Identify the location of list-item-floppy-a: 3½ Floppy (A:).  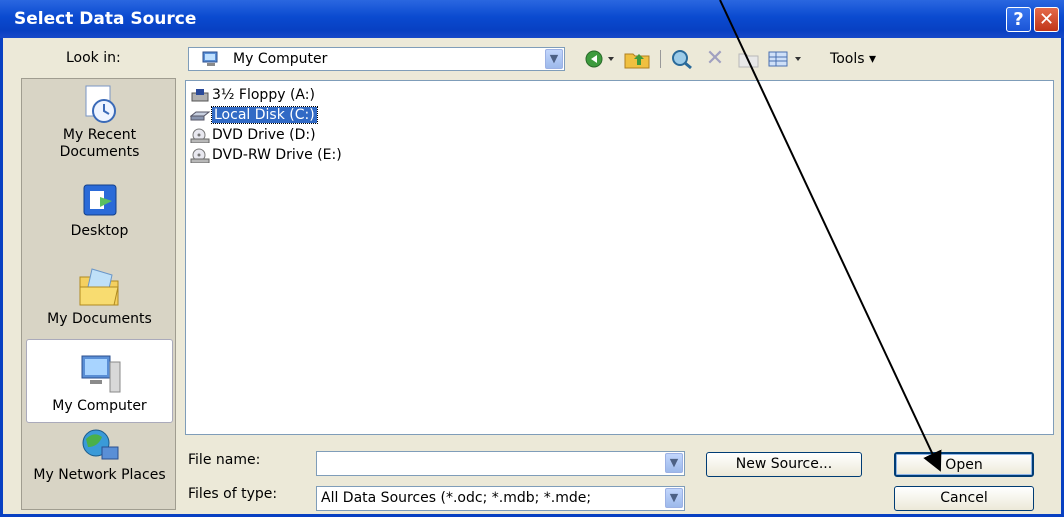
(252, 95).